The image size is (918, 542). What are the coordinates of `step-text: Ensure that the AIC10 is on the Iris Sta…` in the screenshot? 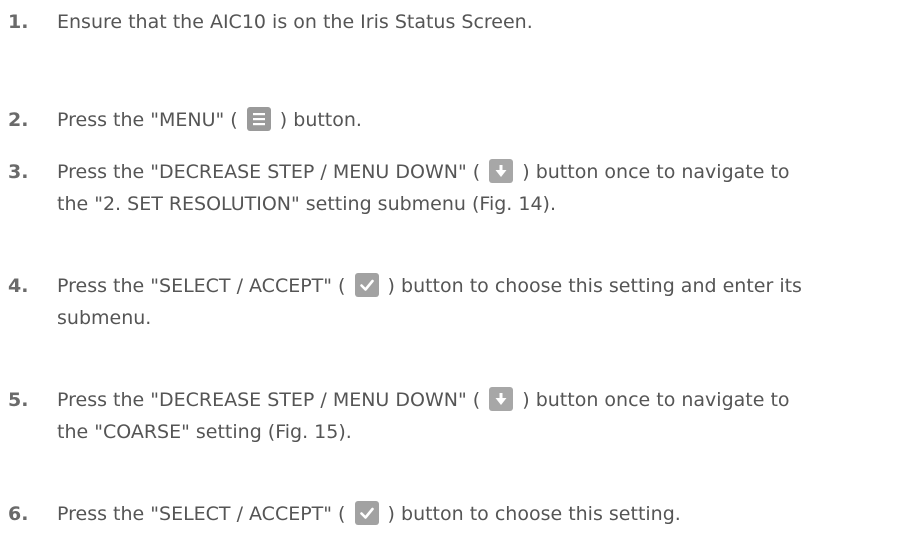 It's located at (484, 22).